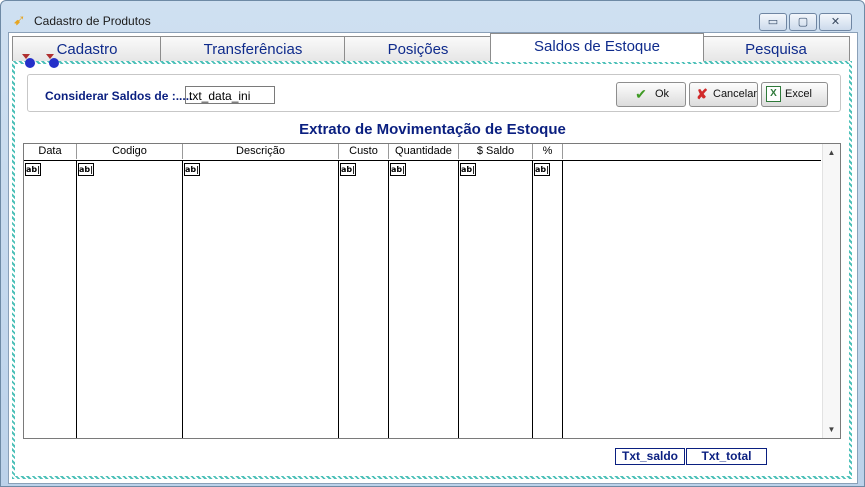  Describe the element at coordinates (432, 129) in the screenshot. I see `report-title: Extrato de Movimentação de Estoque` at that location.